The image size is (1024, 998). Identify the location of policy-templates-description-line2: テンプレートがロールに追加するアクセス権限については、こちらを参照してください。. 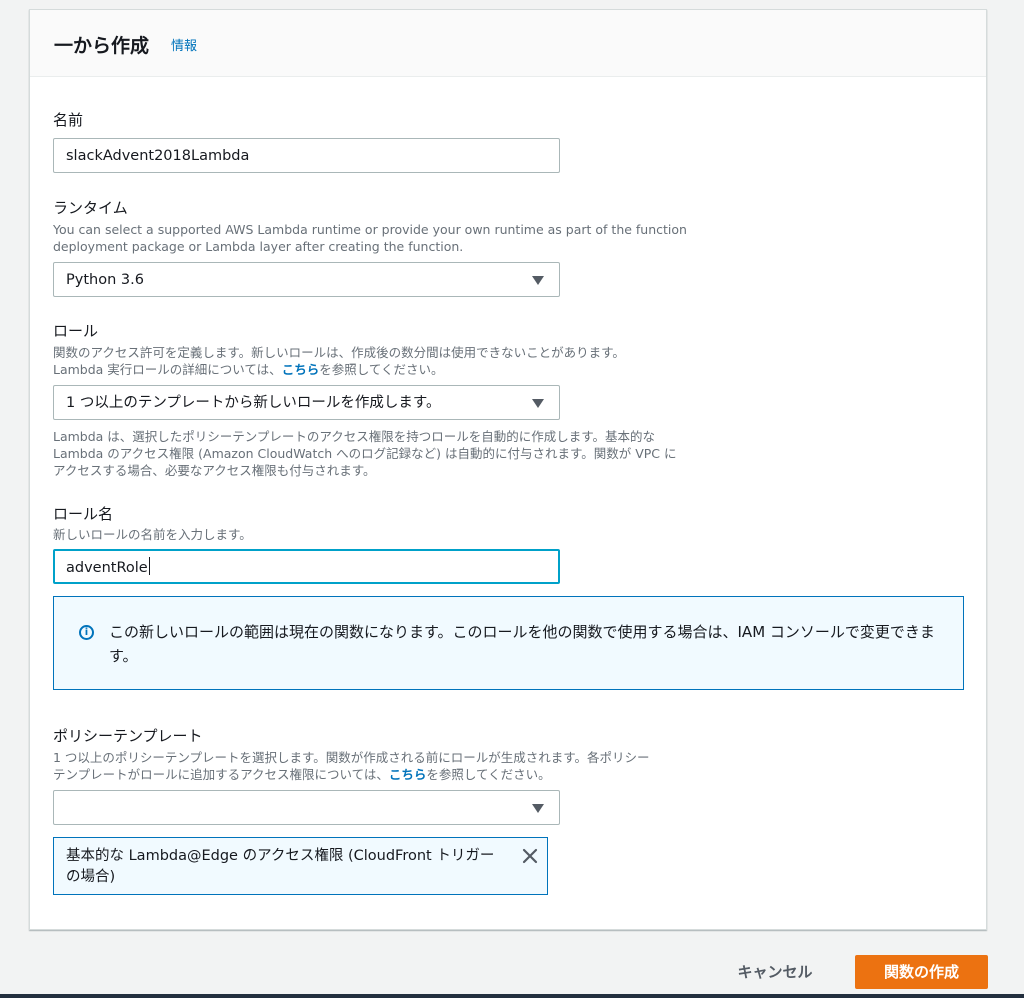
(302, 774).